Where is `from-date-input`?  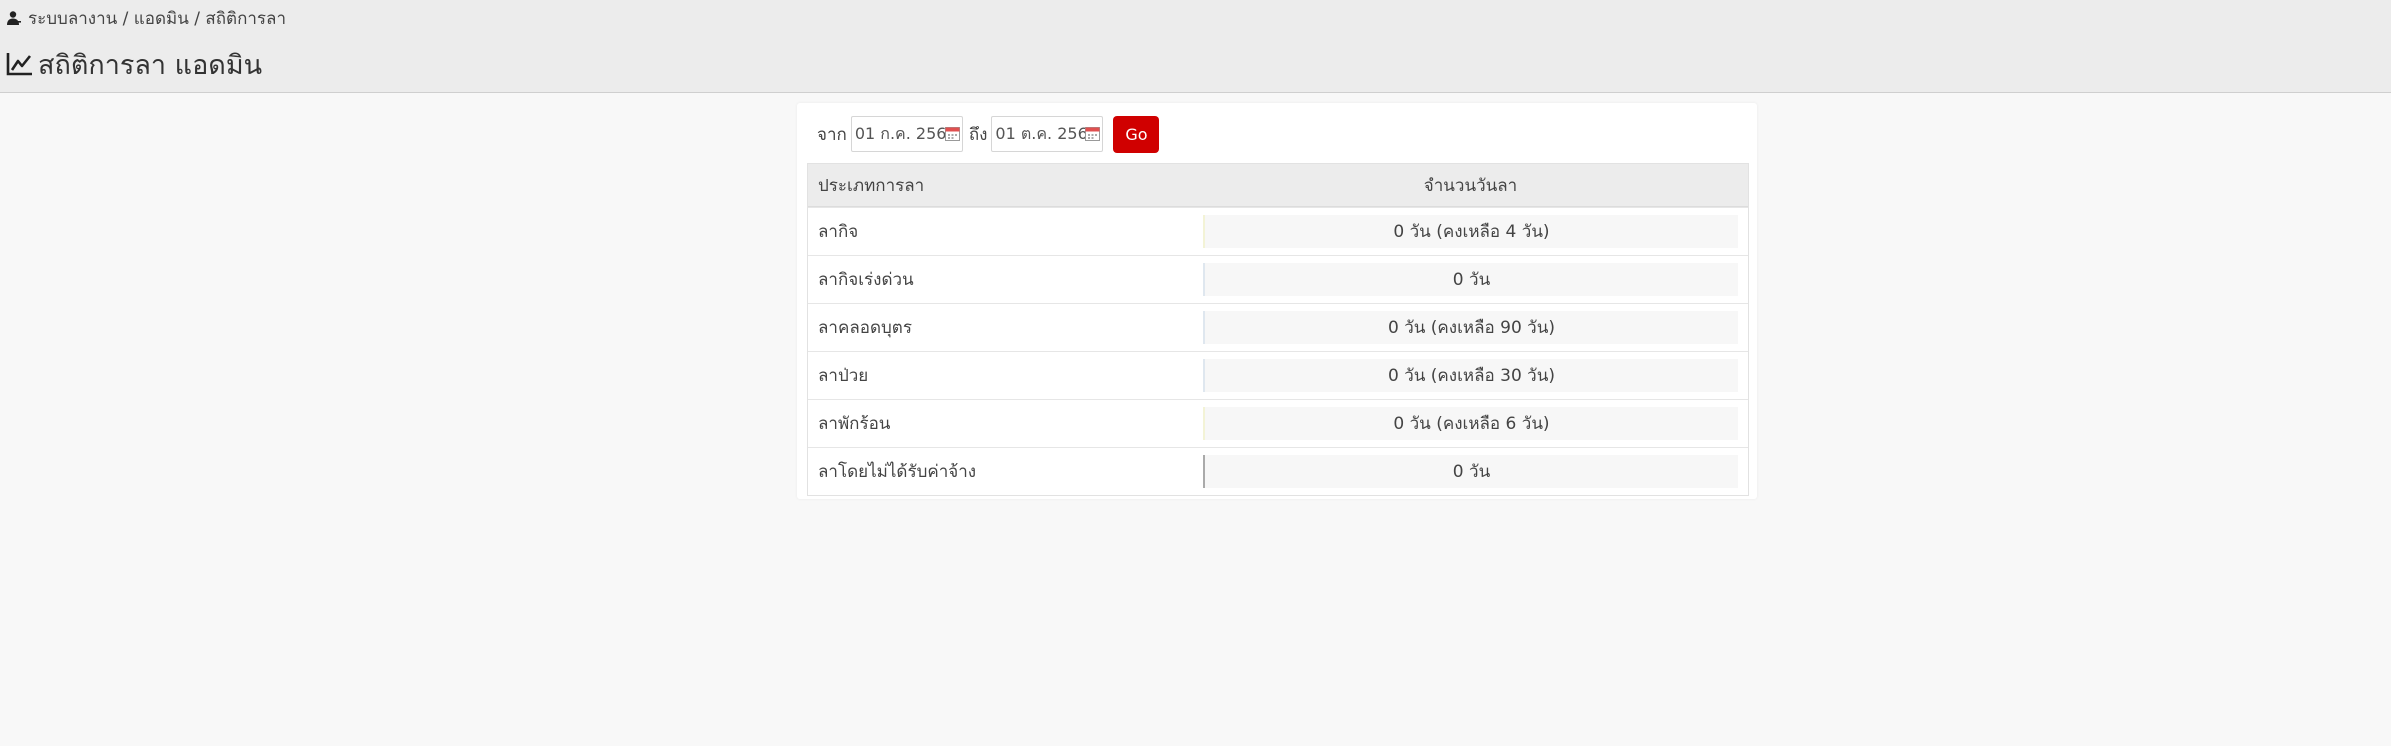 from-date-input is located at coordinates (898, 134).